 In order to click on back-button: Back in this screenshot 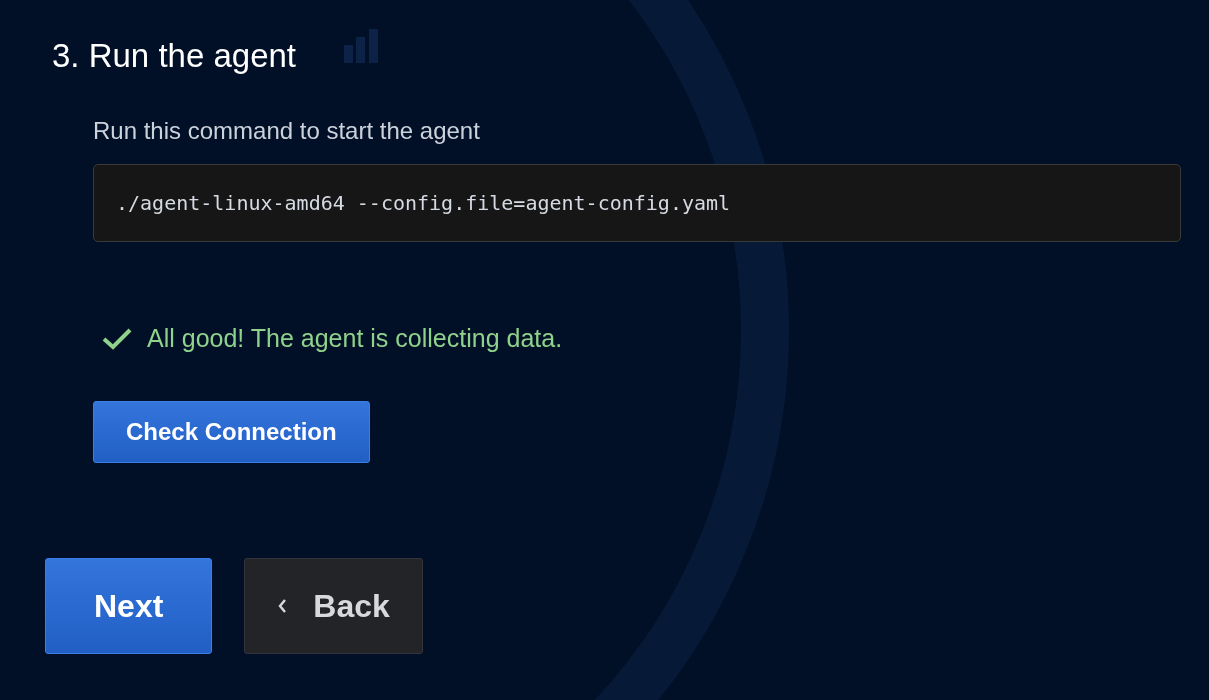, I will do `click(333, 605)`.